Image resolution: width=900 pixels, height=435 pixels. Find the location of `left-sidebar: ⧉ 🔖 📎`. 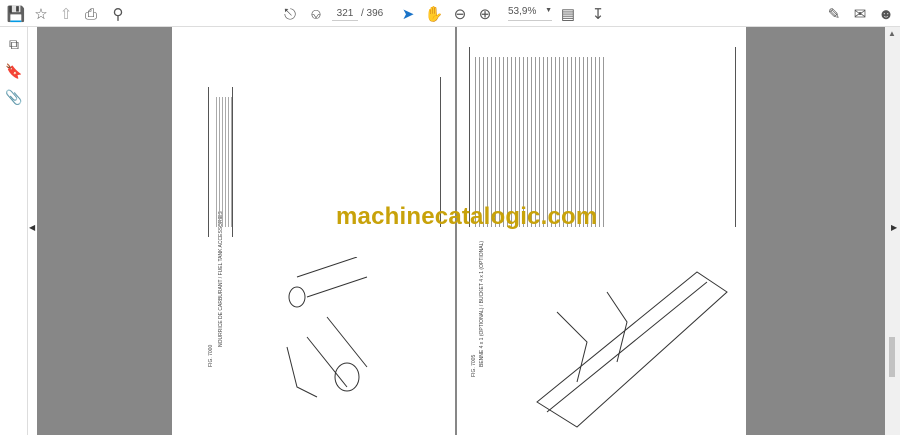

left-sidebar: ⧉ 🔖 📎 is located at coordinates (14, 231).